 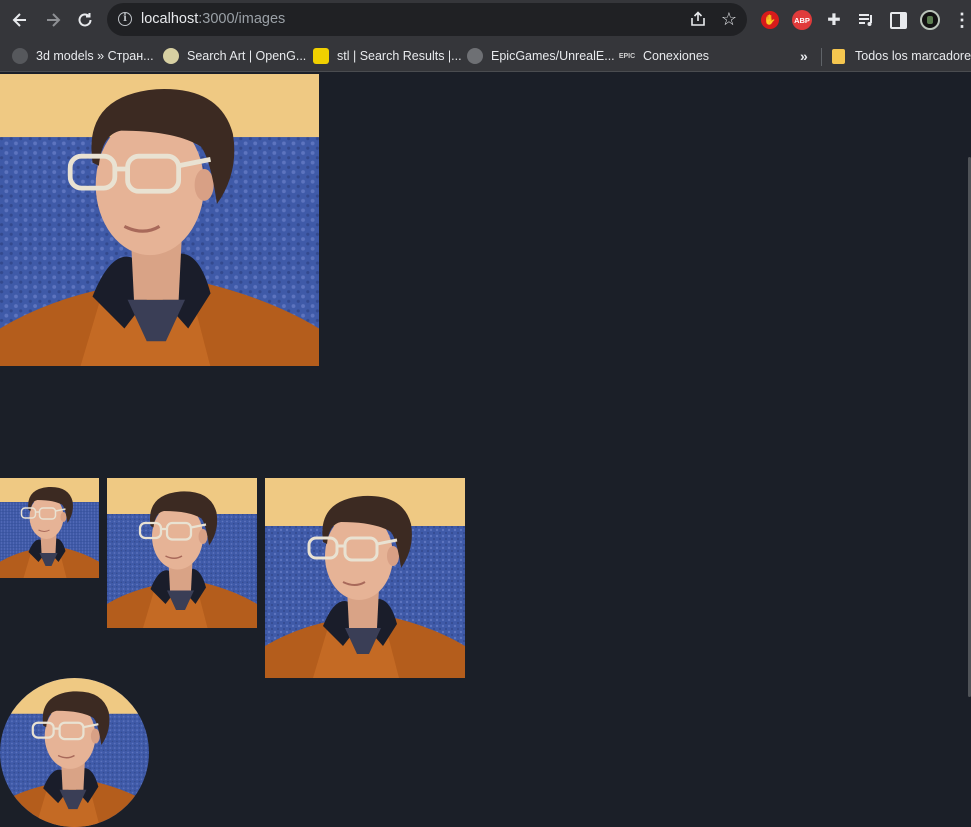 I want to click on browser-toolbar: i localhost:3000/images ☆ ✋ ABP ✚ ⋮, so click(x=485, y=20).